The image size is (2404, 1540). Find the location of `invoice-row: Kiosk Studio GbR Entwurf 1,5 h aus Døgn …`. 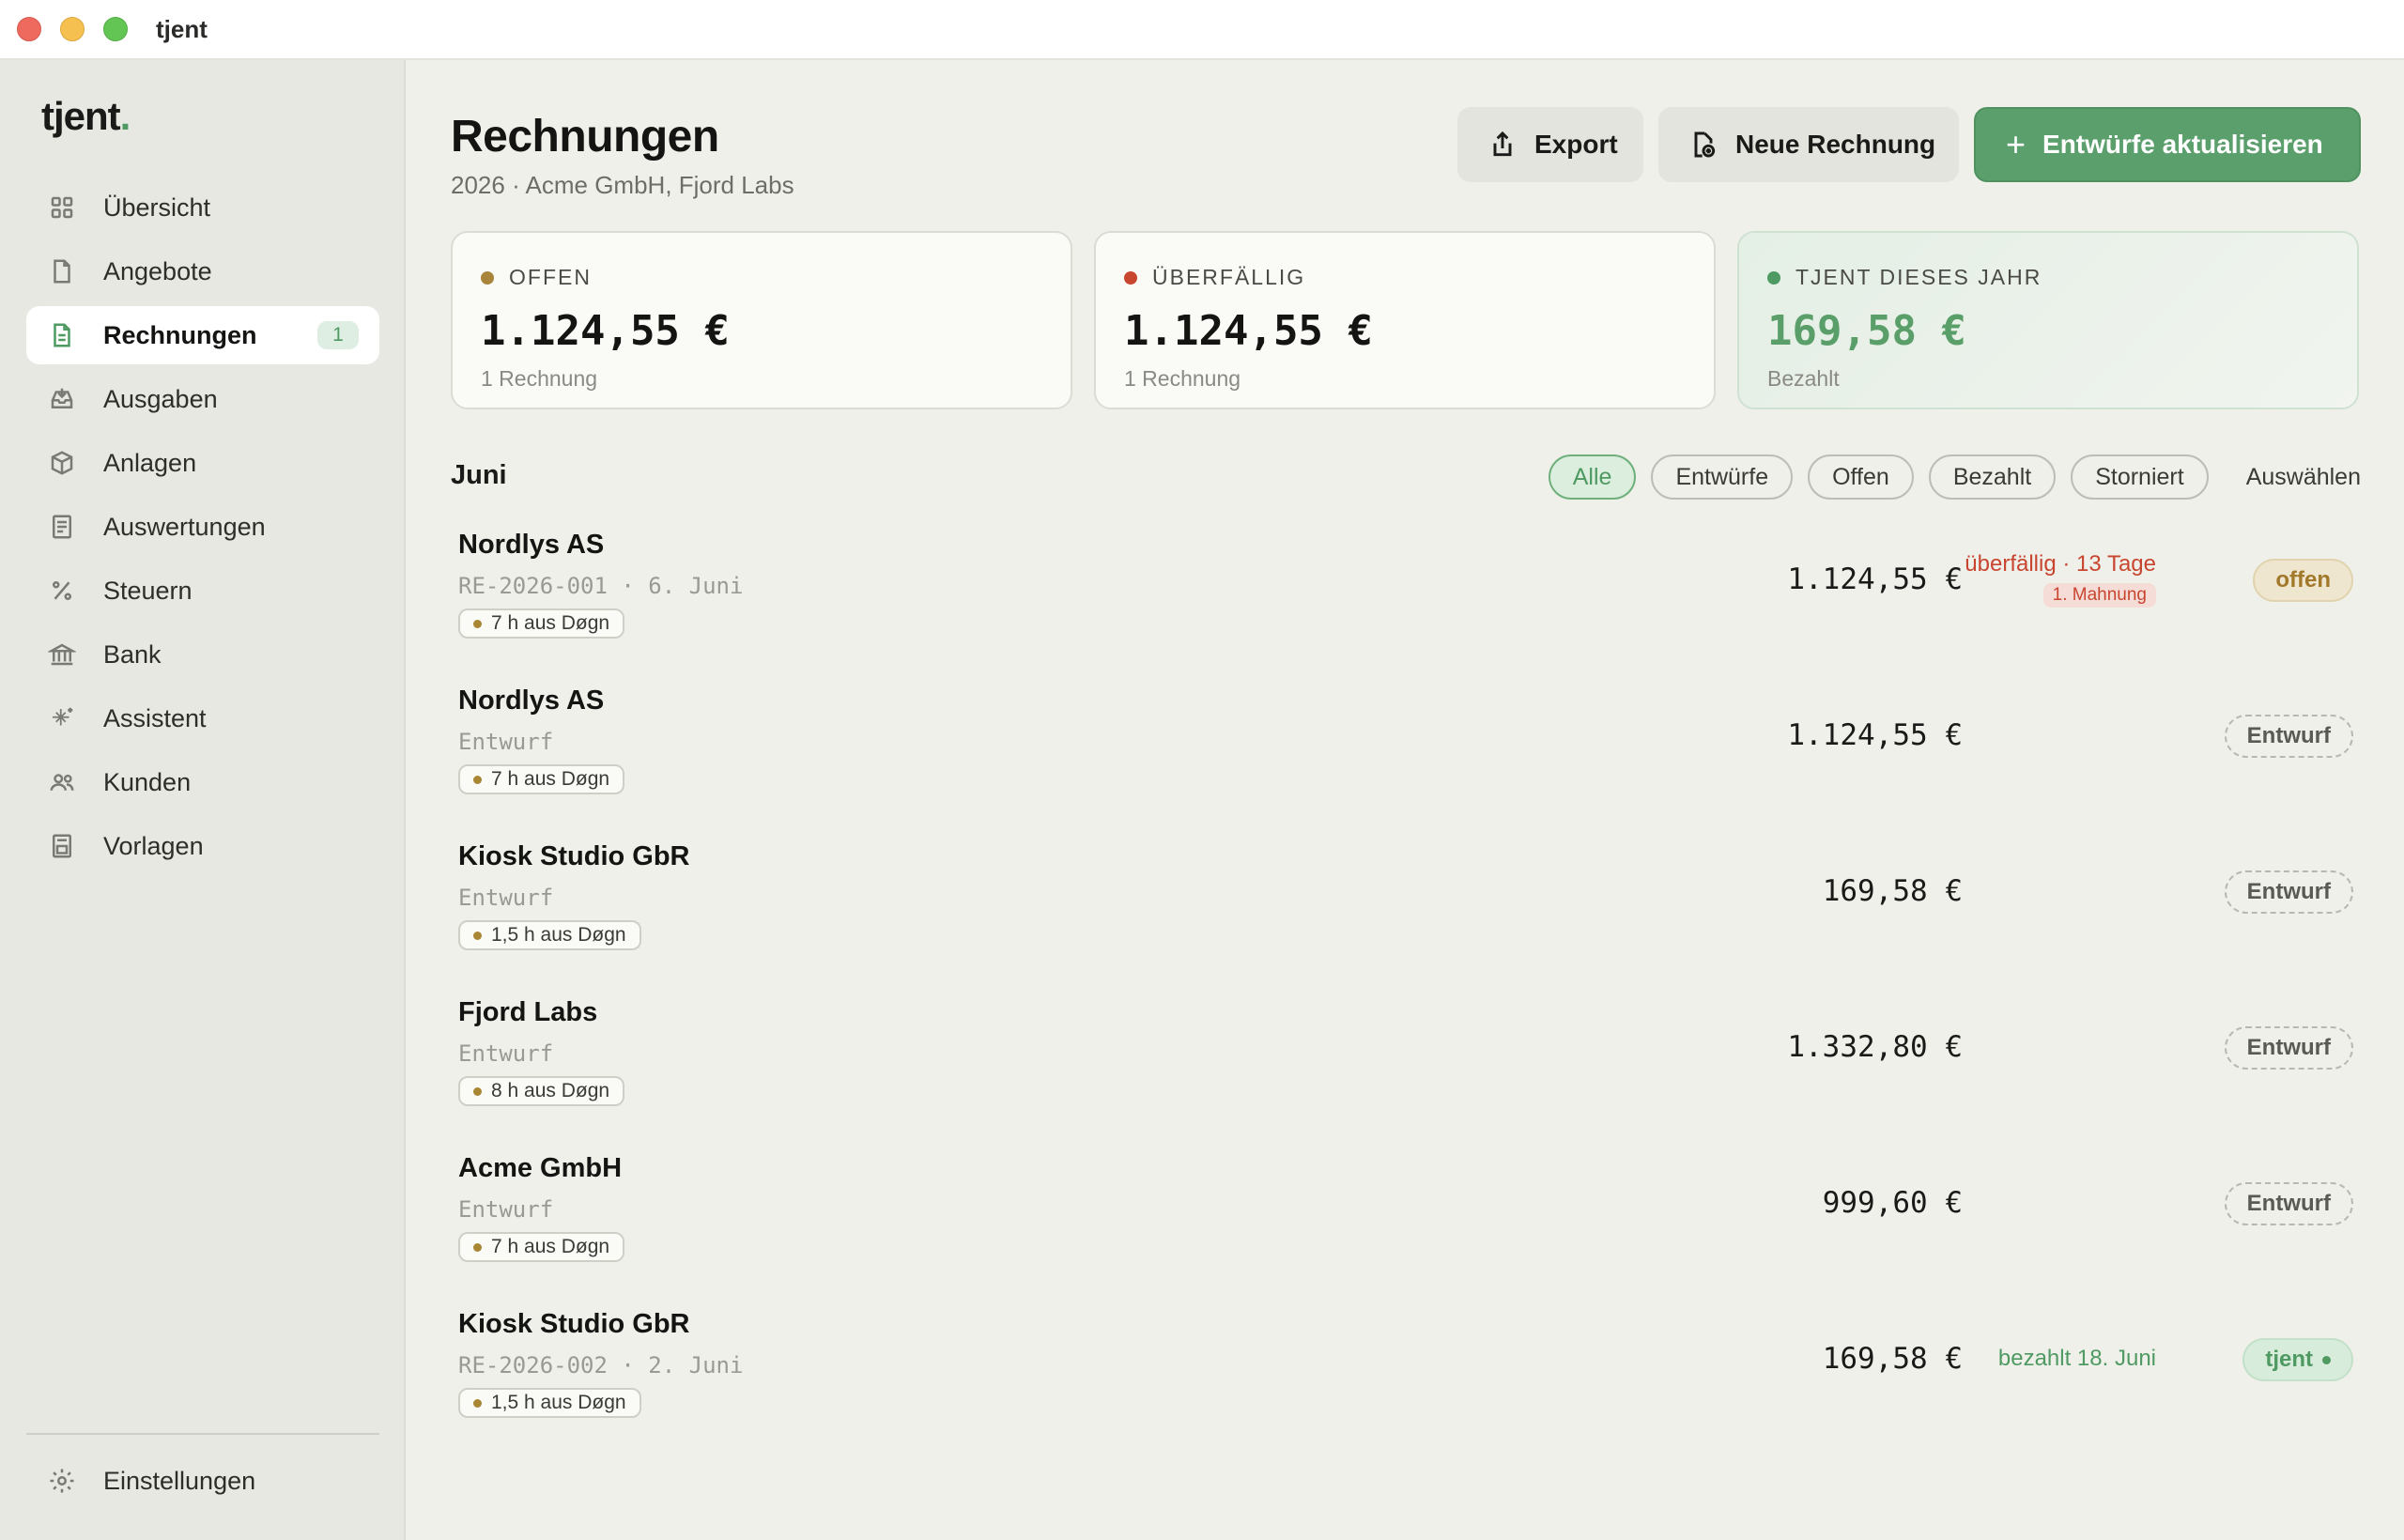

invoice-row: Kiosk Studio GbR Entwurf 1,5 h aus Døgn … is located at coordinates (1406, 891).